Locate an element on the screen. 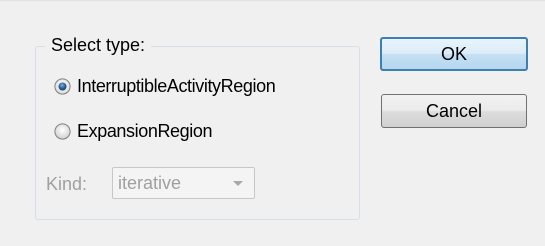 The image size is (545, 246). radio-expansion-region: ExpansionRegion is located at coordinates (133, 131).